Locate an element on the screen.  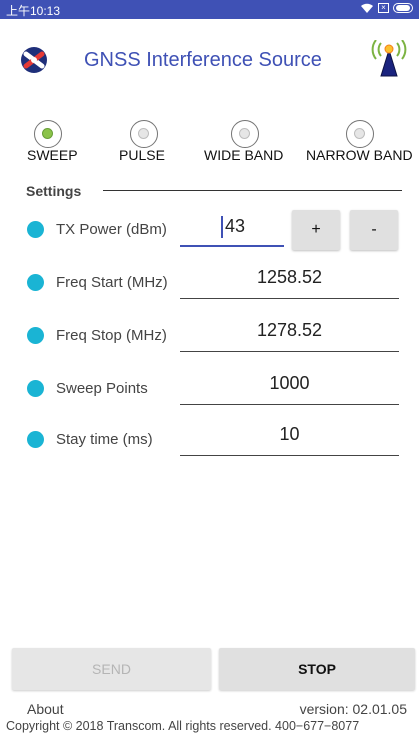
radio-wide-band is located at coordinates (245, 134).